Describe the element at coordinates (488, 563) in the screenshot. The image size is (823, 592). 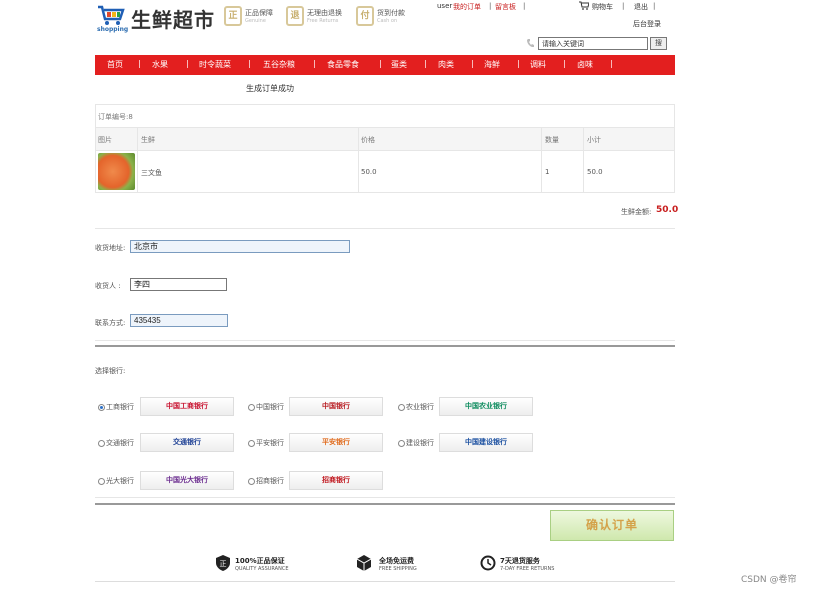
I see `clock-icon` at that location.